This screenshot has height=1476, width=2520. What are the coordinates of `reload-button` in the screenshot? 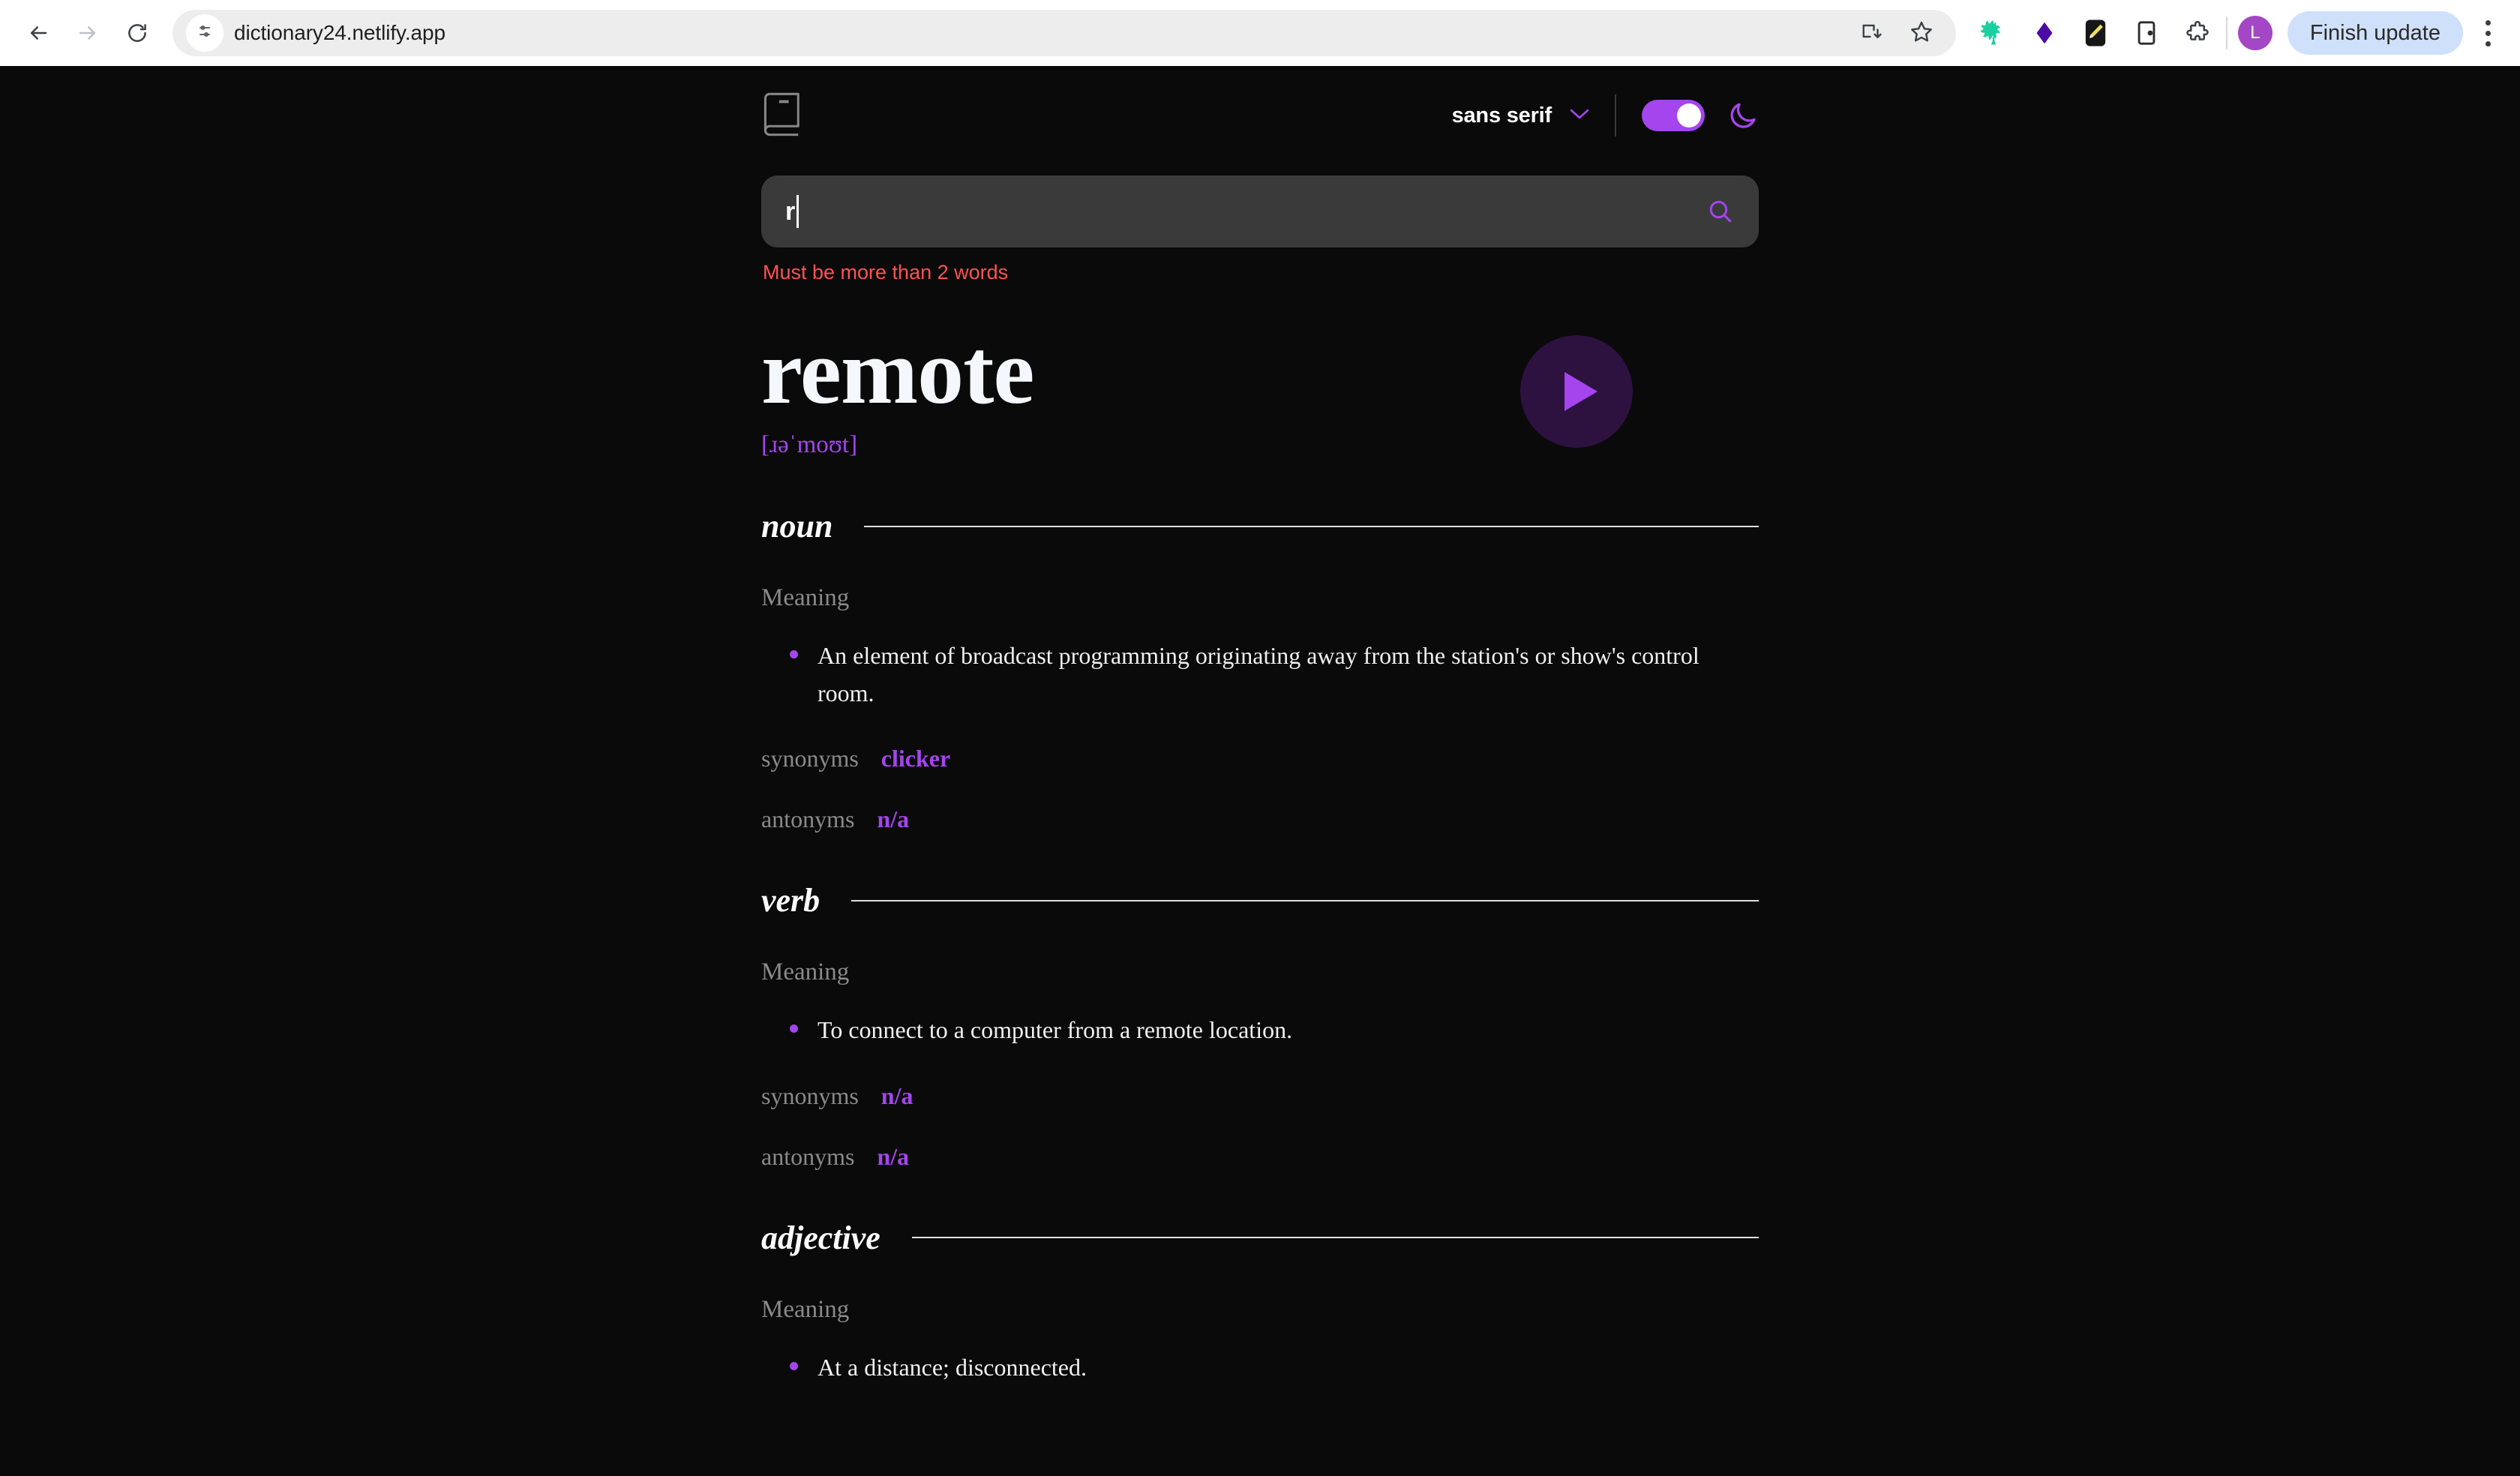 It's located at (137, 33).